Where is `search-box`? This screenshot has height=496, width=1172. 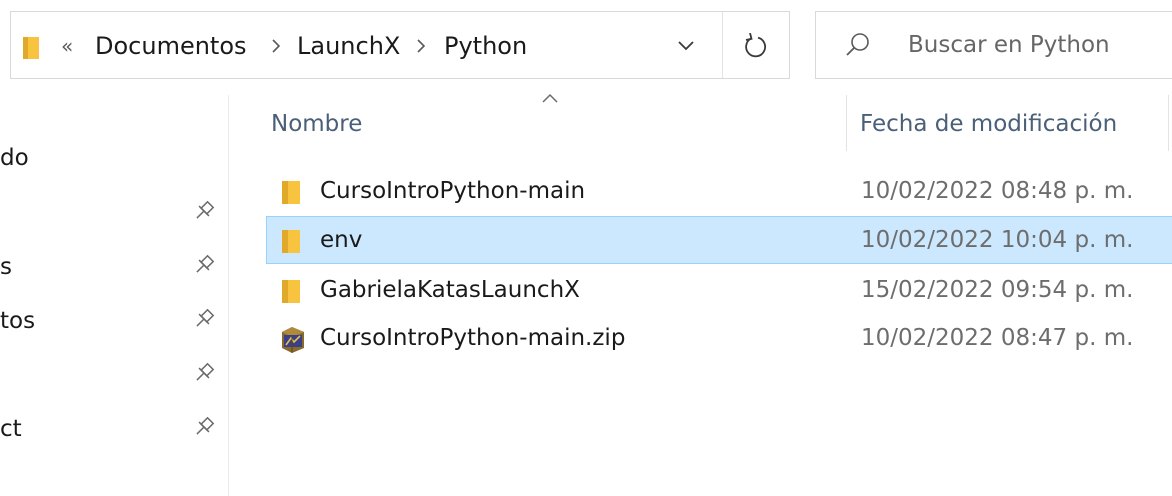
search-box is located at coordinates (993, 45).